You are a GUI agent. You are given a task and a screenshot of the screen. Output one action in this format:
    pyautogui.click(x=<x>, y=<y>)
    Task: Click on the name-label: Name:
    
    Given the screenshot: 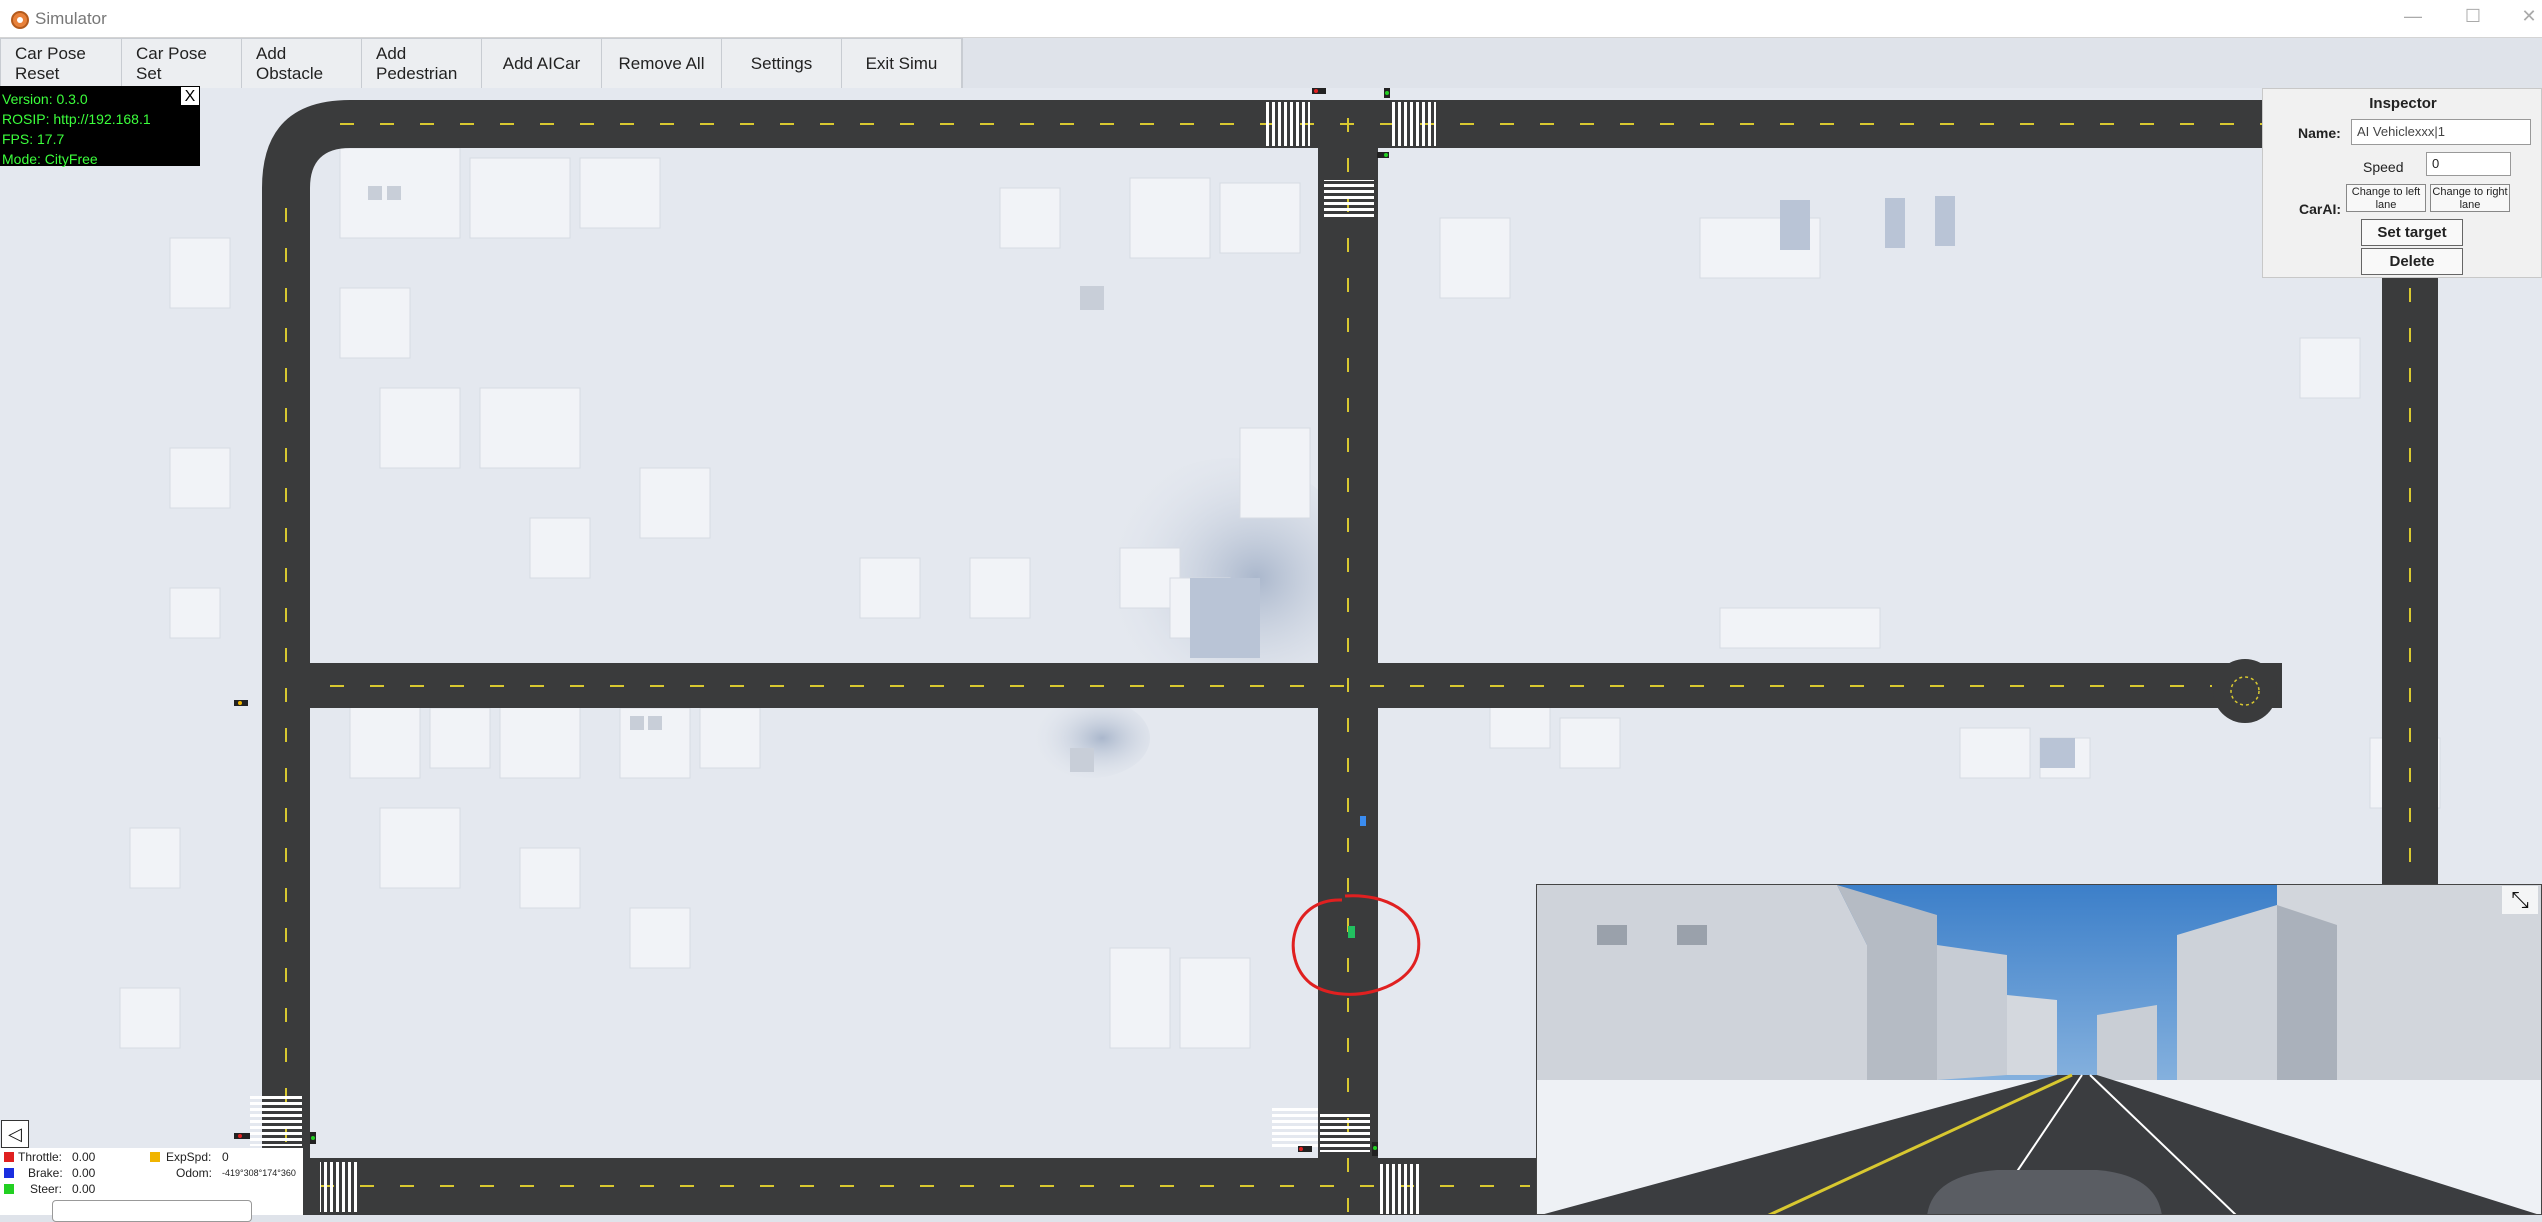 What is the action you would take?
    pyautogui.click(x=2319, y=133)
    